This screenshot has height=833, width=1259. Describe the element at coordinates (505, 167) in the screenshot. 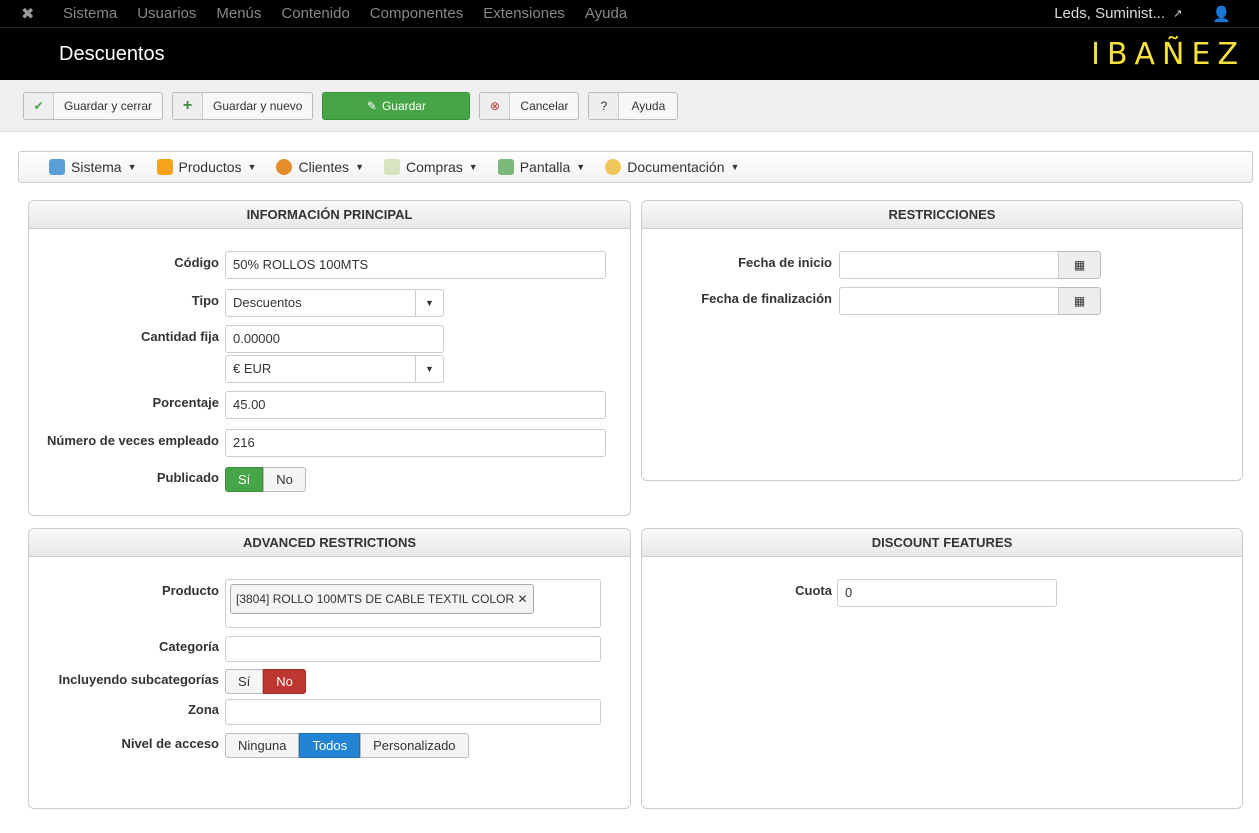

I see `screen-icon` at that location.